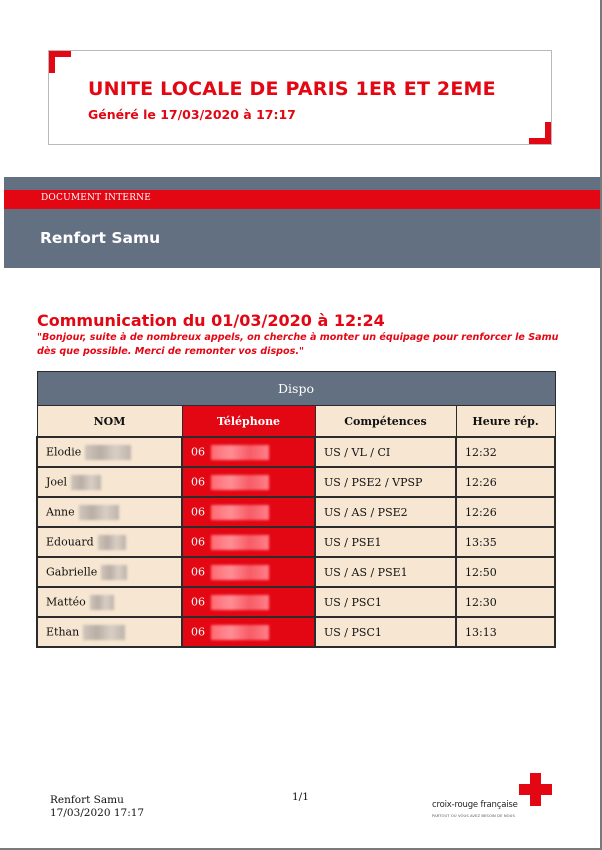 The width and height of the screenshot is (602, 850). I want to click on page-number: 1/1, so click(300, 797).